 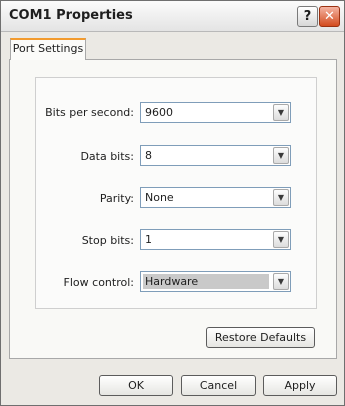 What do you see at coordinates (218, 385) in the screenshot?
I see `cancel-button: Cancel` at bounding box center [218, 385].